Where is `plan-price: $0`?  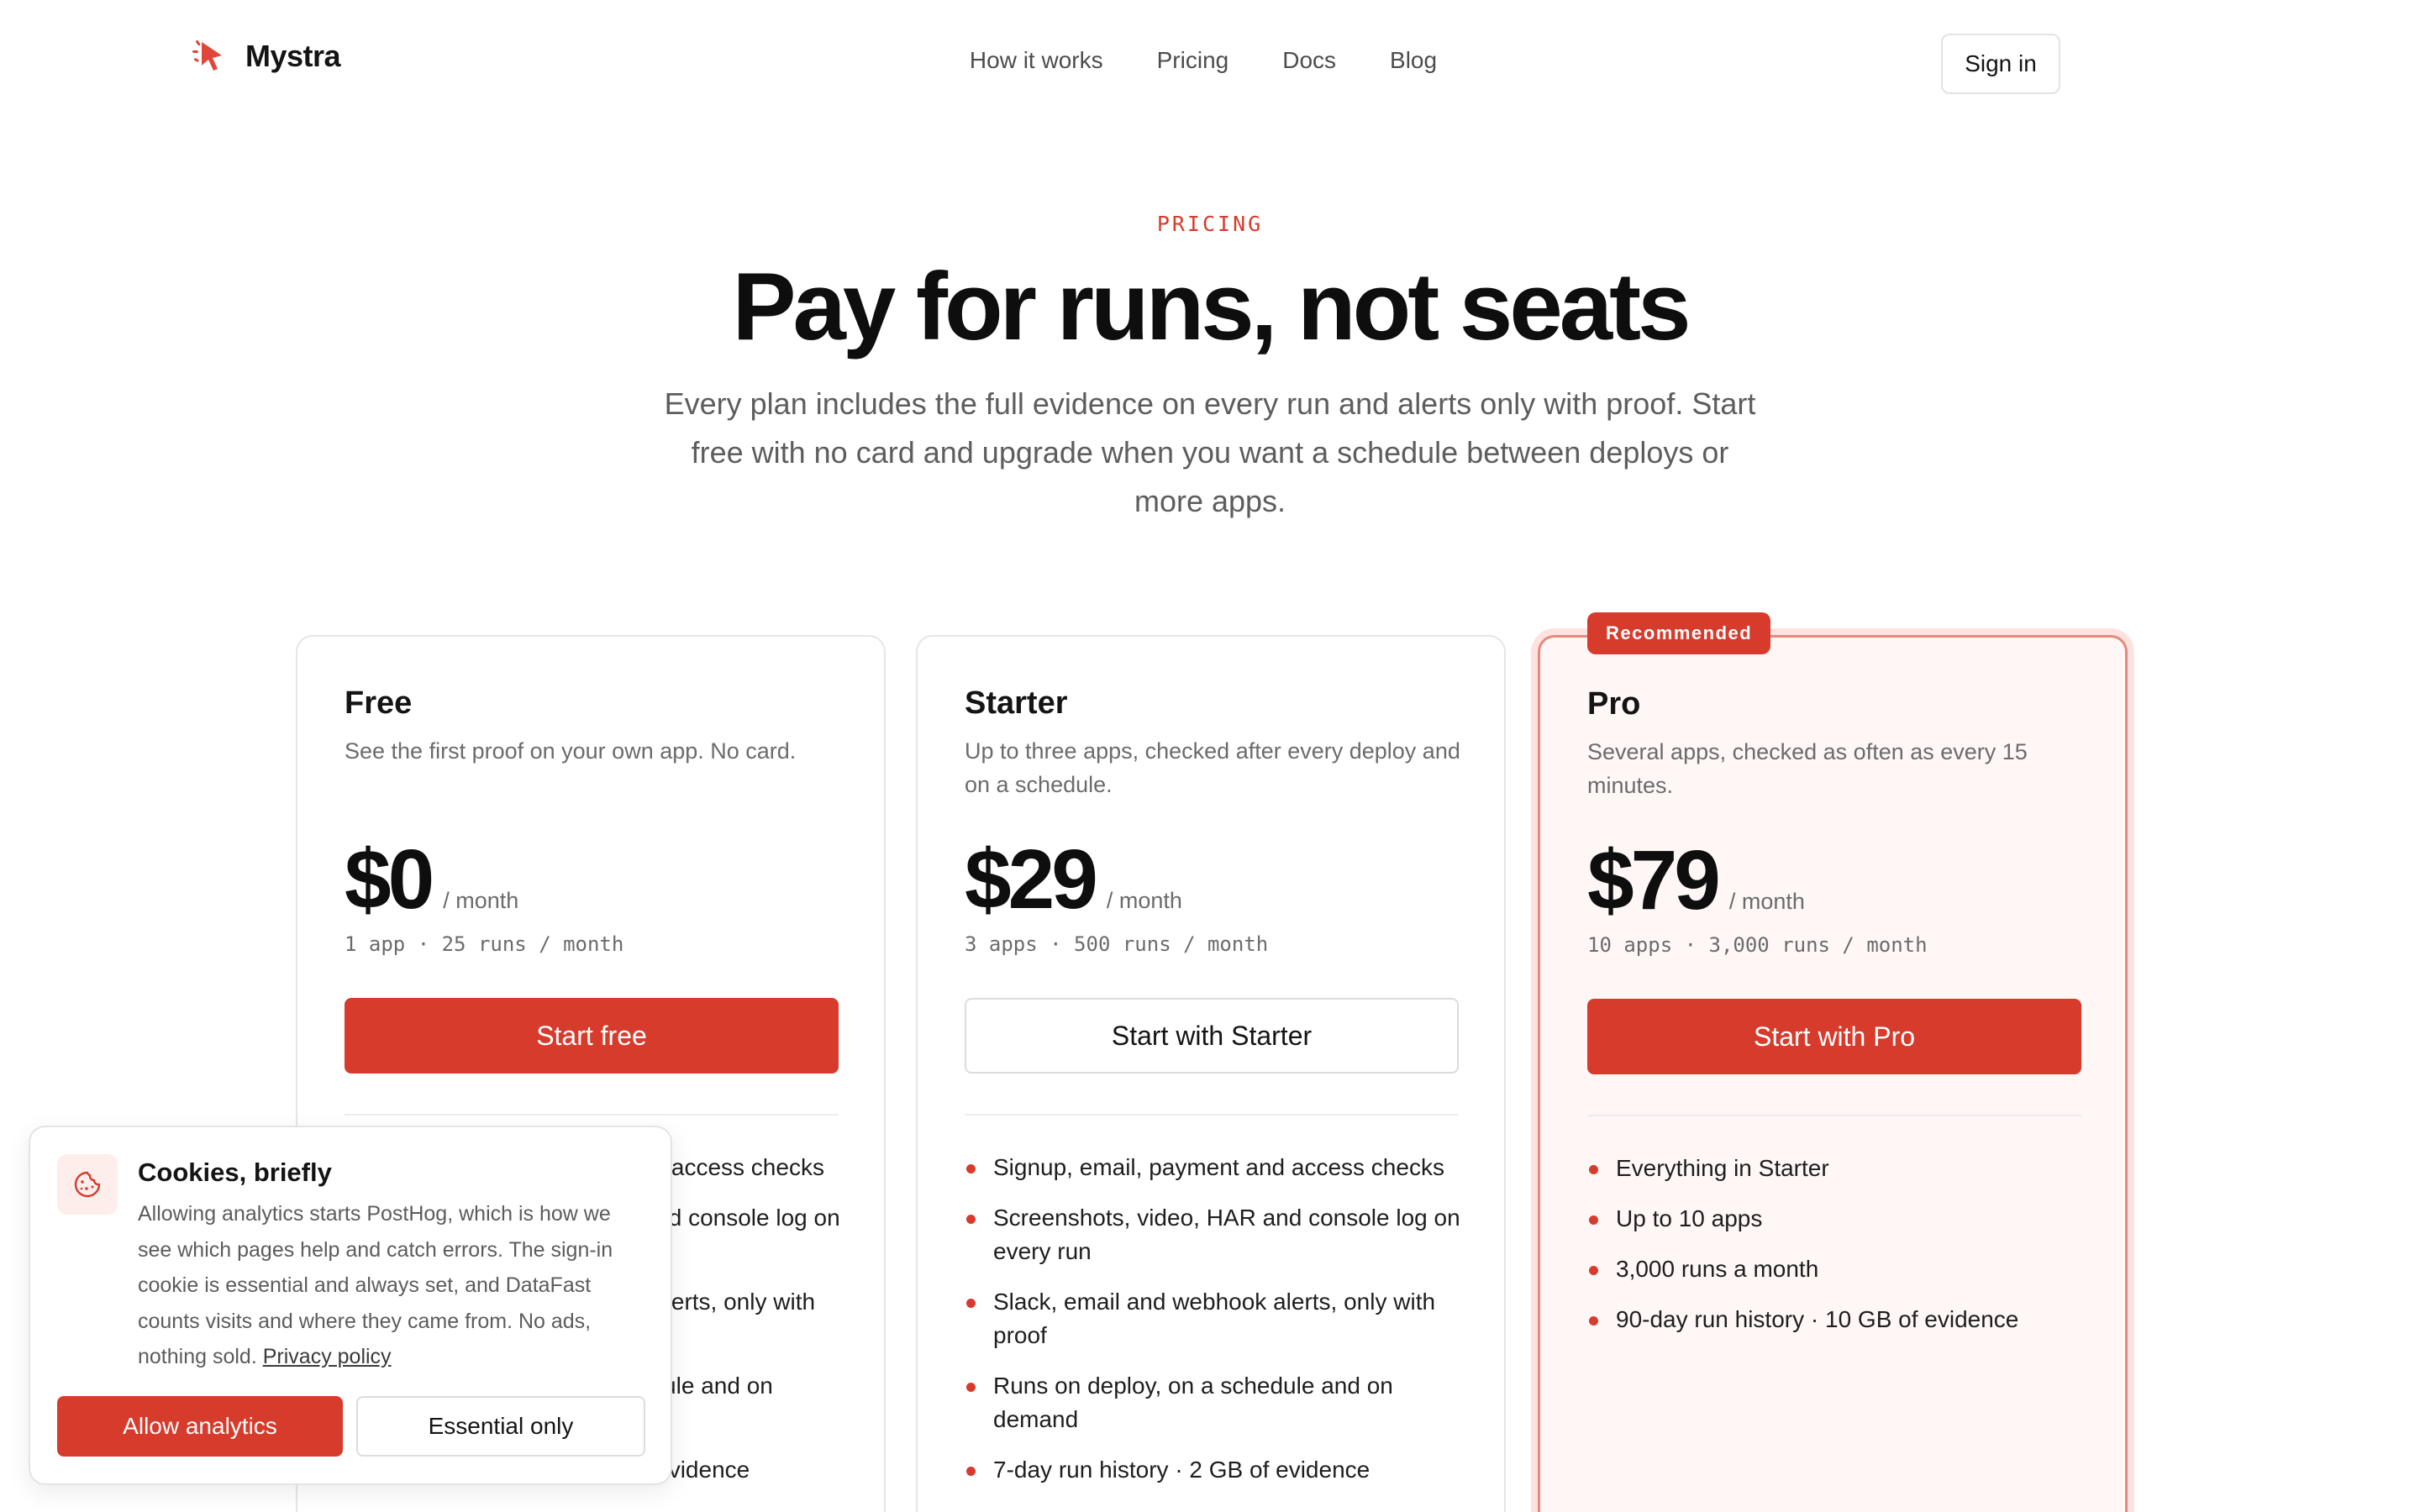
plan-price: $0 is located at coordinates (390, 879).